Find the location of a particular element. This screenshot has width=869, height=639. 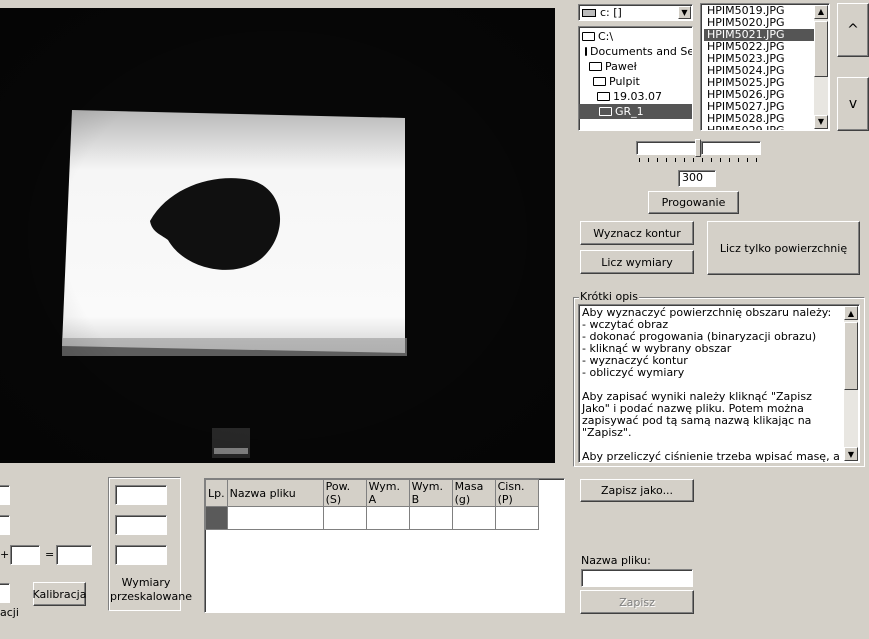

header-file-name: Nazwa pliku is located at coordinates (275, 493).